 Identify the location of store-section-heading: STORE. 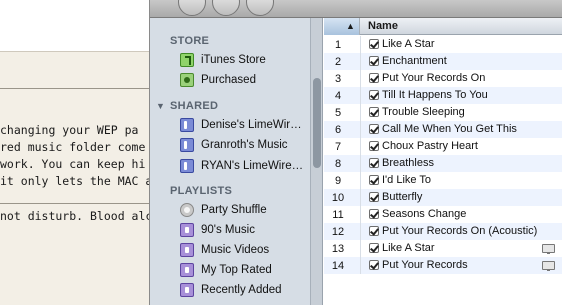
(190, 41).